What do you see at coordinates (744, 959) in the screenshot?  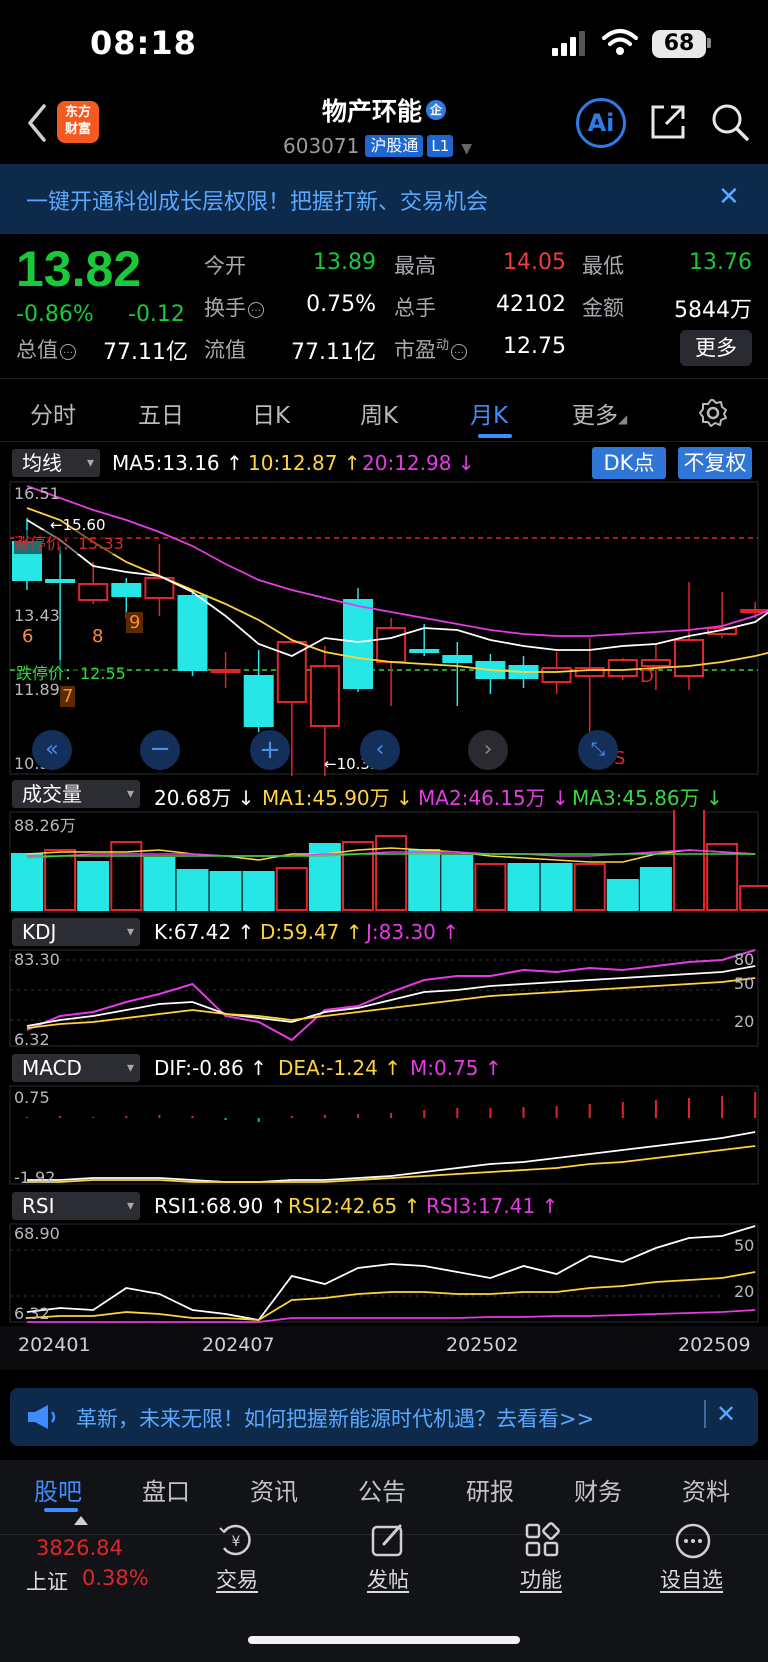 I see `kdj-ref-80: 80` at bounding box center [744, 959].